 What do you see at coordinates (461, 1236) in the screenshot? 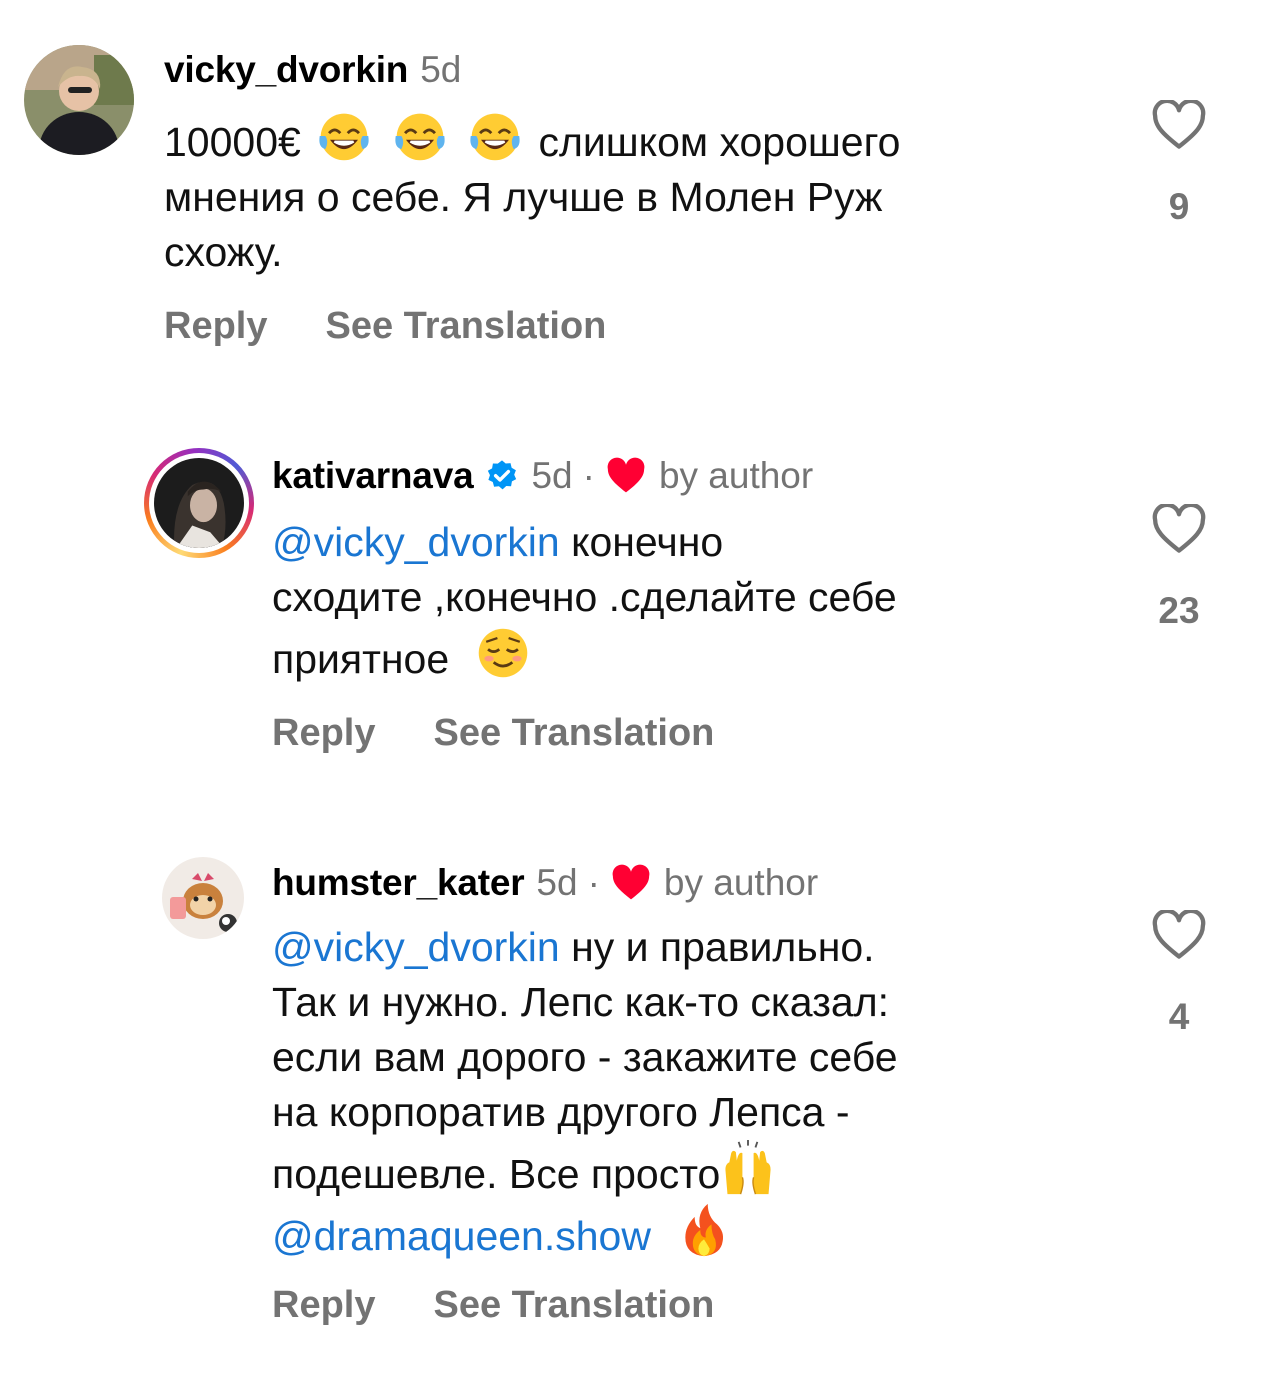
I see `mention-link: @dramaqueen.show` at bounding box center [461, 1236].